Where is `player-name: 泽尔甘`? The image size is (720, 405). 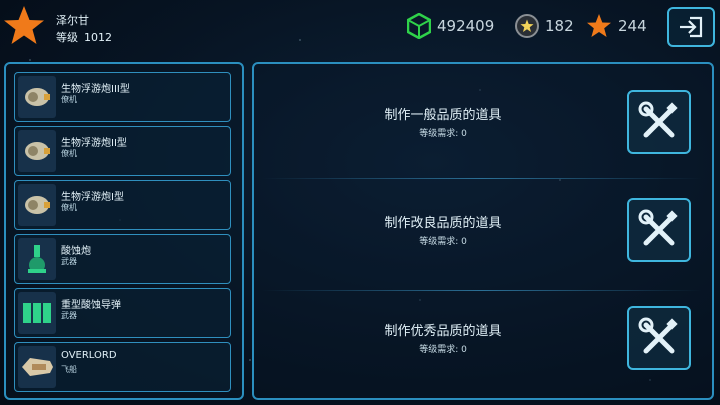
player-name: 泽尔甘 is located at coordinates (72, 20).